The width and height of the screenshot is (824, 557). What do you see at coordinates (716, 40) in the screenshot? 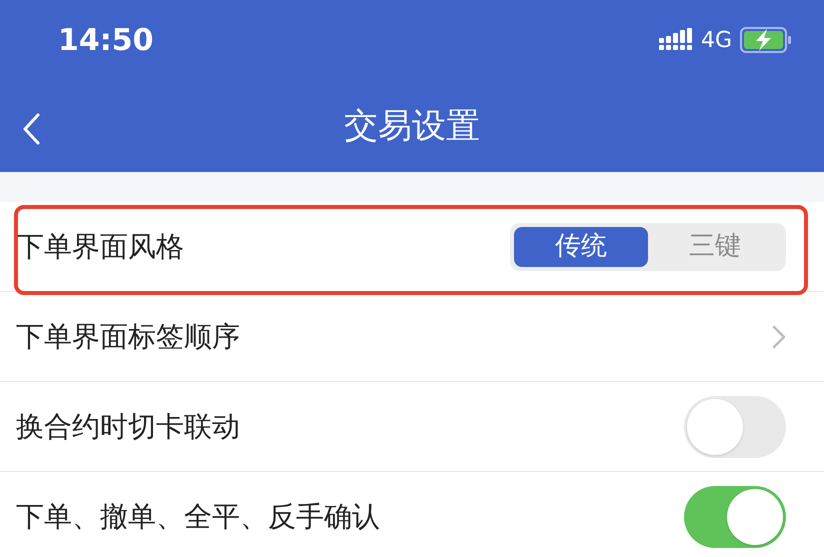
I see `network-label: 4G` at bounding box center [716, 40].